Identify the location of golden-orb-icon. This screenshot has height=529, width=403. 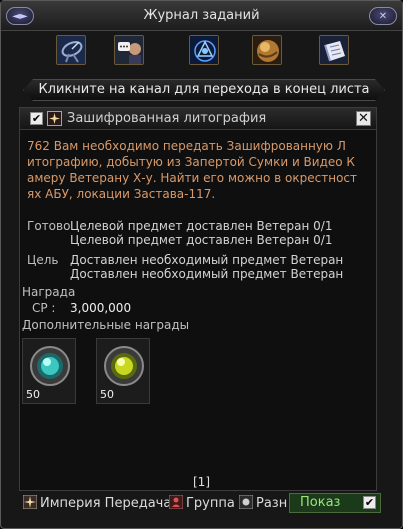
(267, 50).